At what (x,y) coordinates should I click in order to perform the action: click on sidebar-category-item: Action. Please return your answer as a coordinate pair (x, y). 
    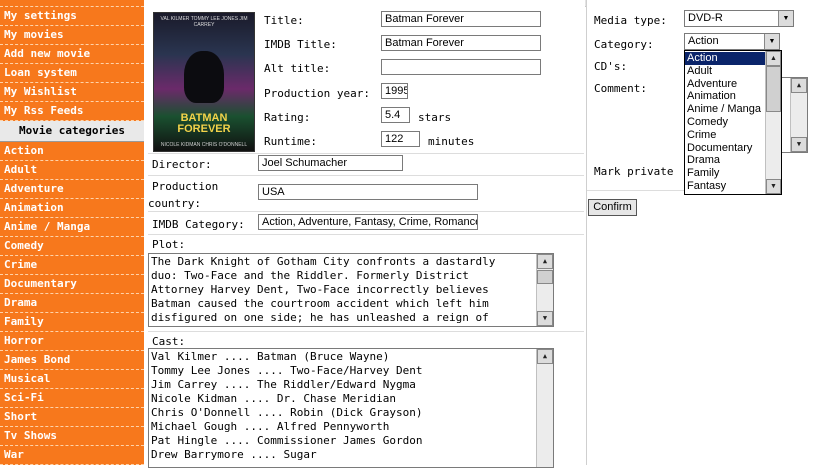
    Looking at the image, I should click on (72, 151).